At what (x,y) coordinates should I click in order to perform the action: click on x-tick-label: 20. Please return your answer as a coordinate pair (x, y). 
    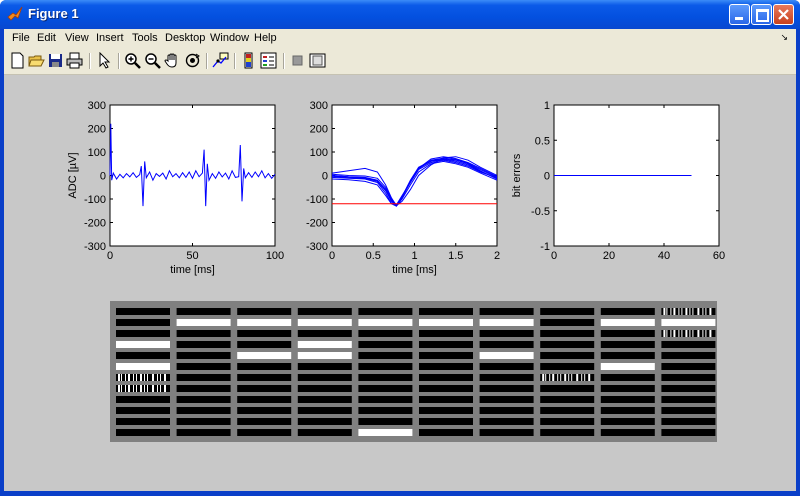
    Looking at the image, I should click on (609, 256).